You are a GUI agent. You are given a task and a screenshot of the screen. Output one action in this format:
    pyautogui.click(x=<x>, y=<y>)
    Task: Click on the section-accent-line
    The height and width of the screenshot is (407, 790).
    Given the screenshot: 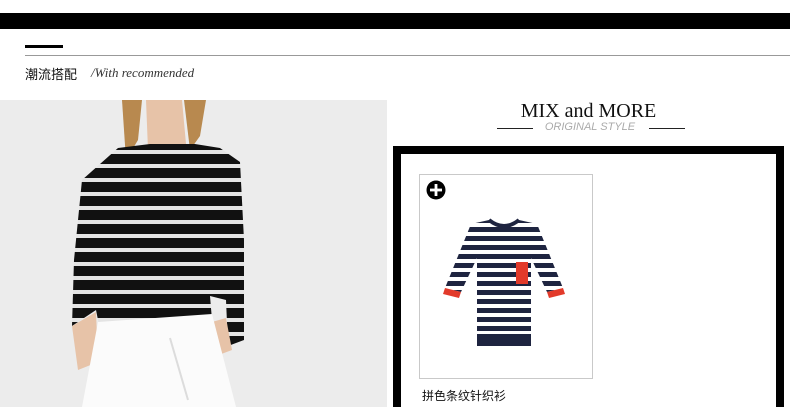 What is the action you would take?
    pyautogui.click(x=44, y=46)
    